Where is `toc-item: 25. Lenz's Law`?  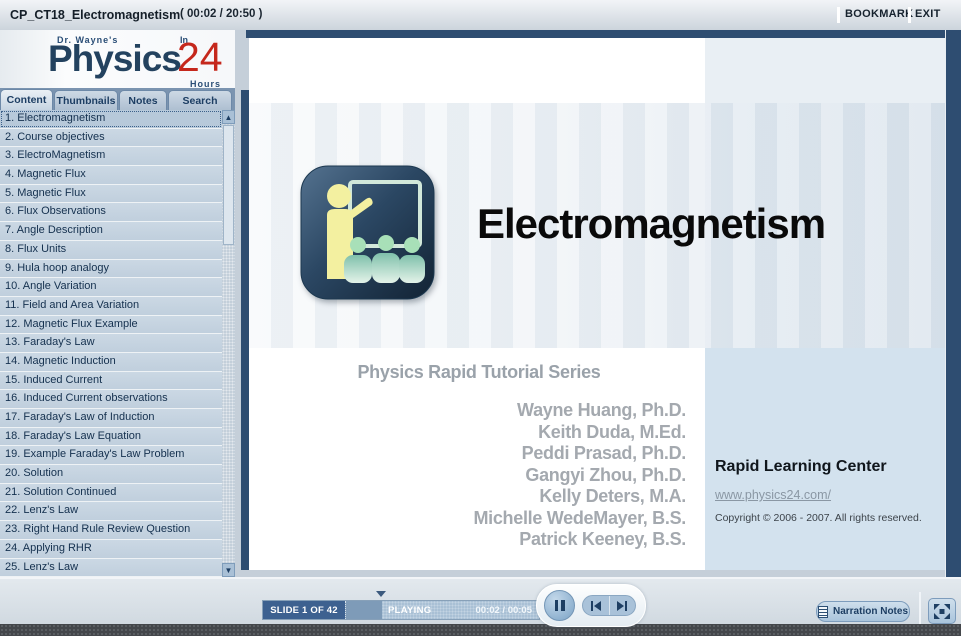
toc-item: 25. Lenz's Law is located at coordinates (111, 567).